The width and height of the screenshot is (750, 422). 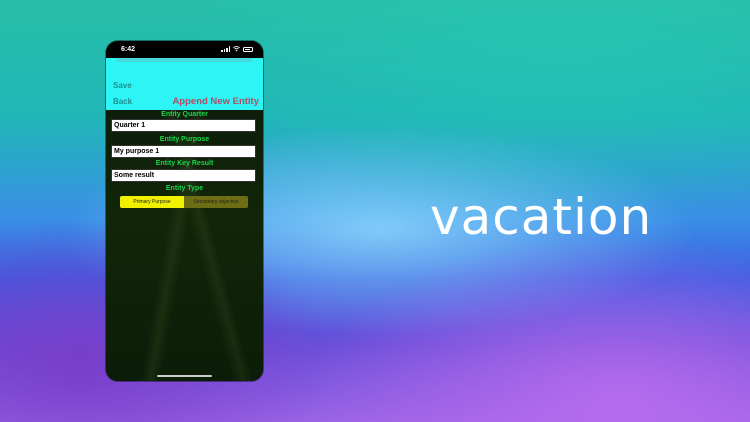 What do you see at coordinates (541, 217) in the screenshot?
I see `tagline: vacation` at bounding box center [541, 217].